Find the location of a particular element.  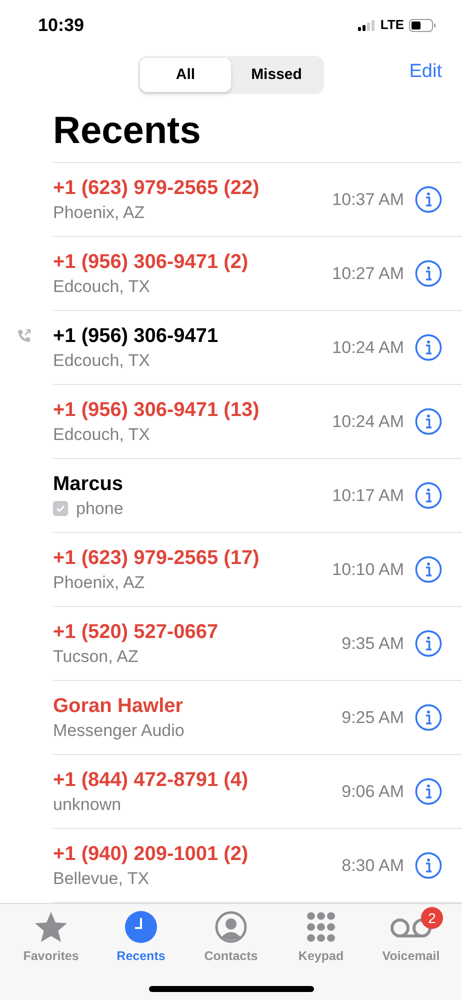

caller-name: +1 (623) 979-2565 (17) is located at coordinates (156, 558).